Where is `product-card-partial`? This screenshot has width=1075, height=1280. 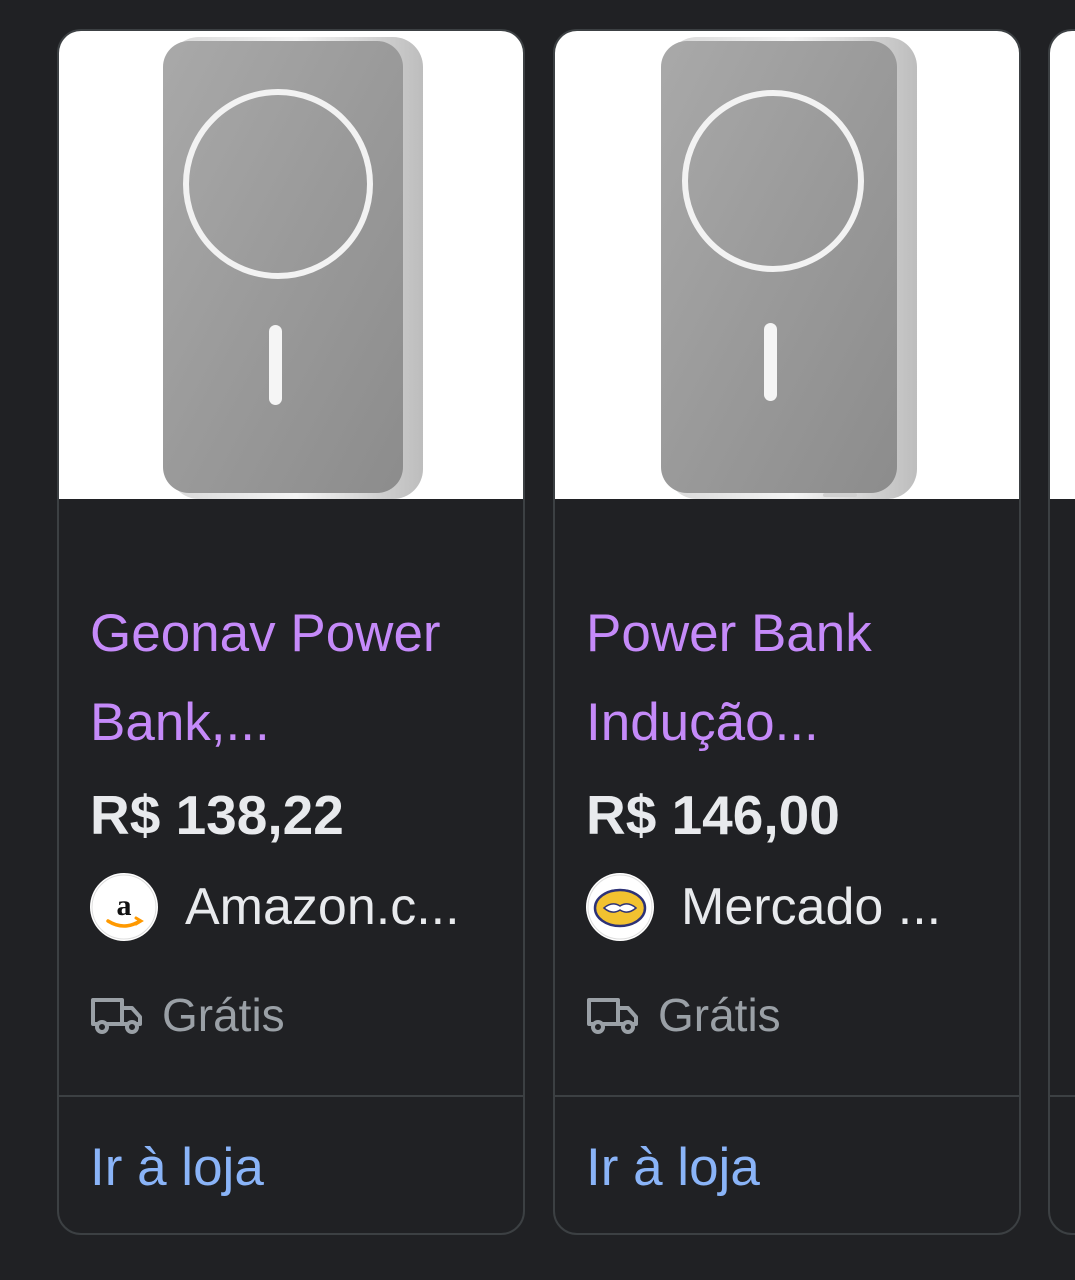
product-card-partial is located at coordinates (1061, 632).